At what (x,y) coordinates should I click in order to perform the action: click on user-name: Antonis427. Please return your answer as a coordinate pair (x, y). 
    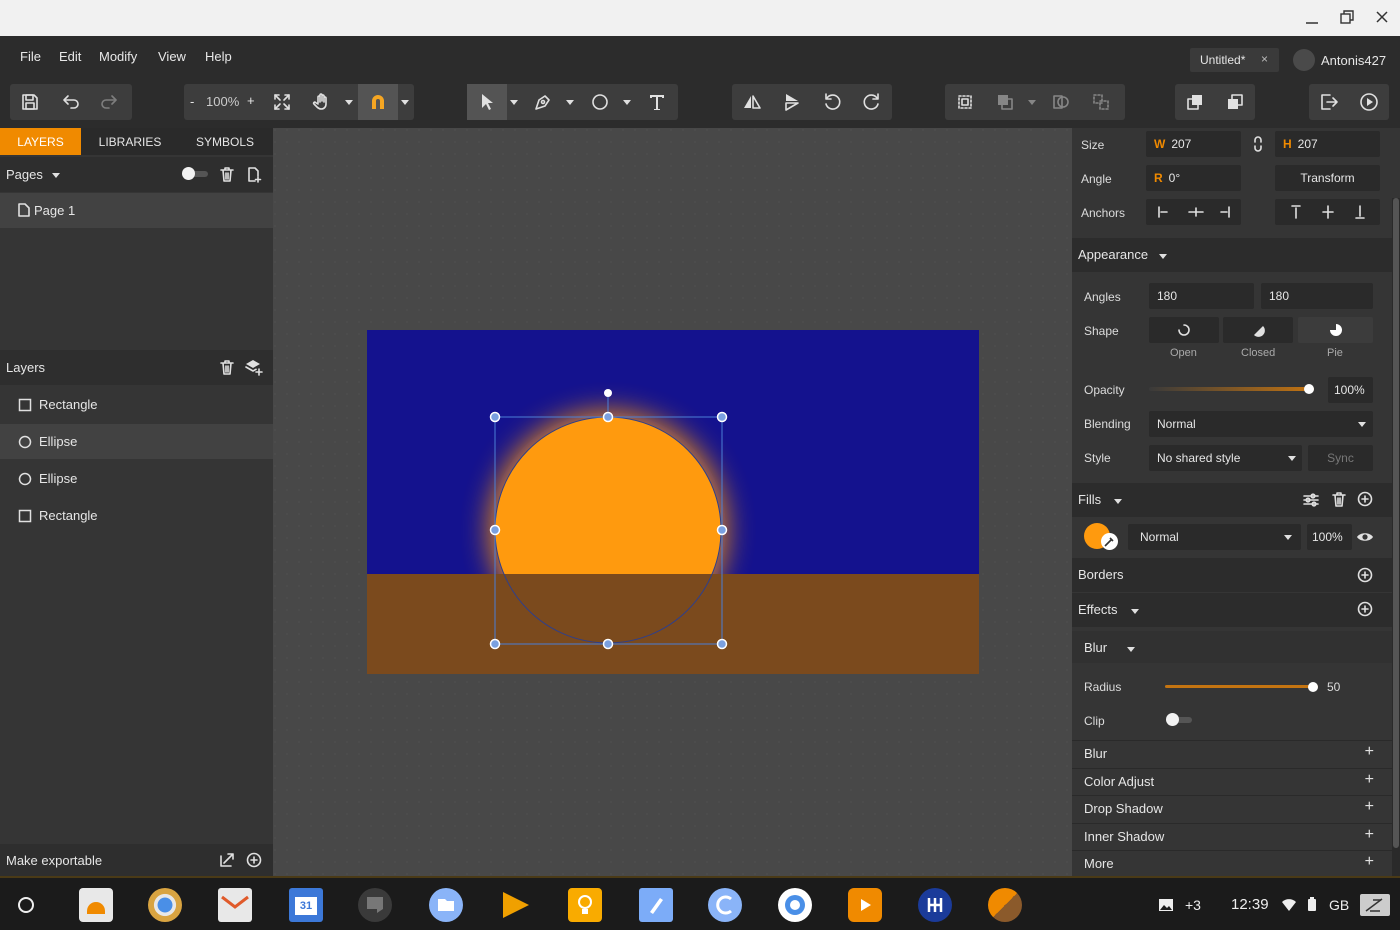
    Looking at the image, I should click on (1353, 60).